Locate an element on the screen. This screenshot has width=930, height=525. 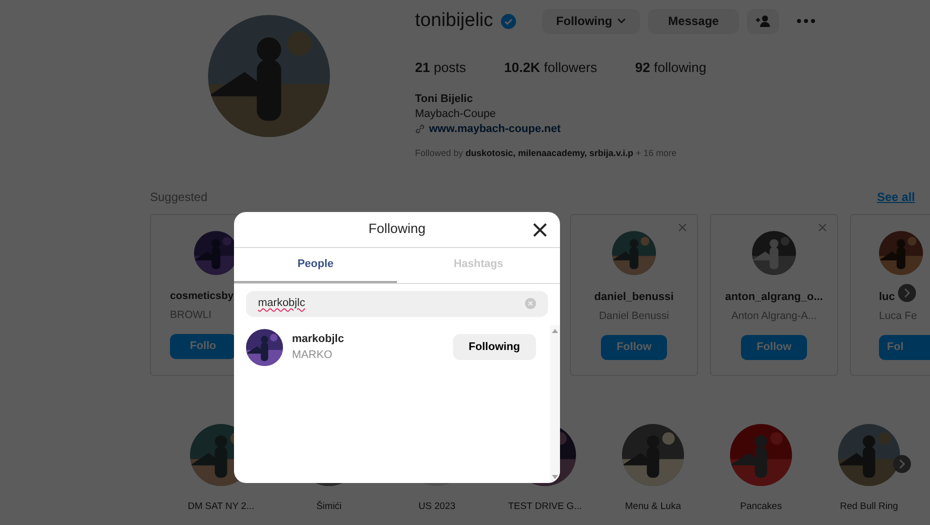
profile-stat: 92 following is located at coordinates (670, 67).